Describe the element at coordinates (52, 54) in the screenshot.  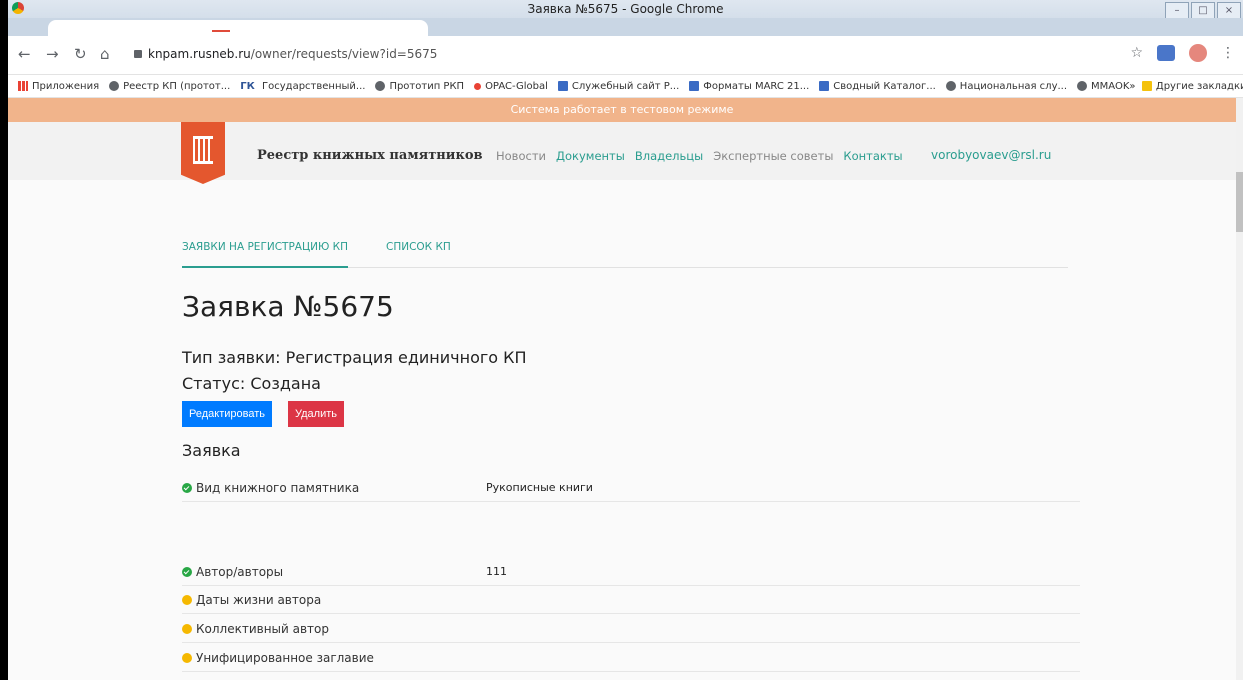
I see `forward-icon: →` at that location.